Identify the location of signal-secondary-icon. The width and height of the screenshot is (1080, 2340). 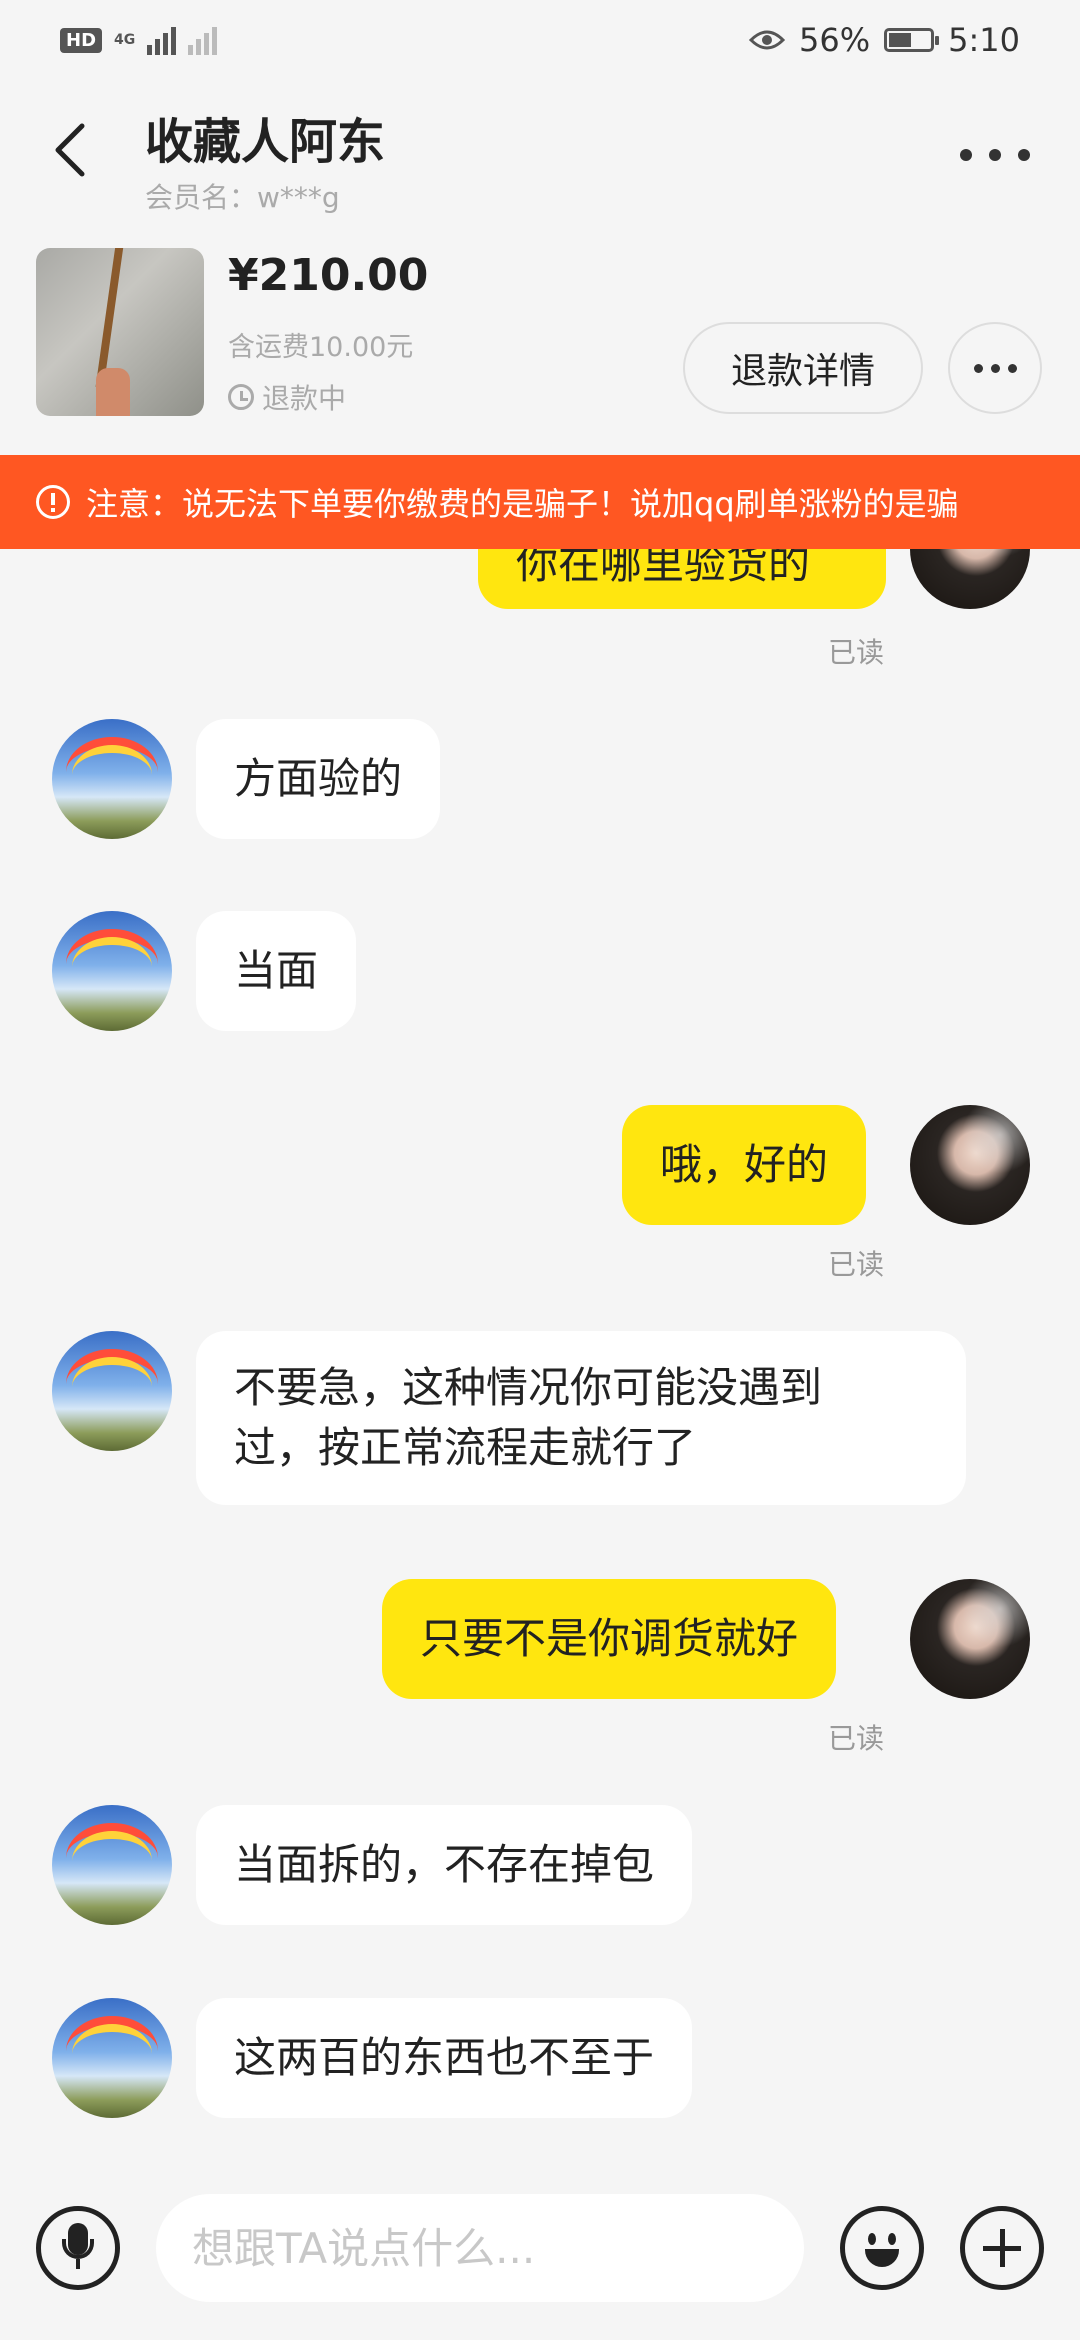
(203, 40).